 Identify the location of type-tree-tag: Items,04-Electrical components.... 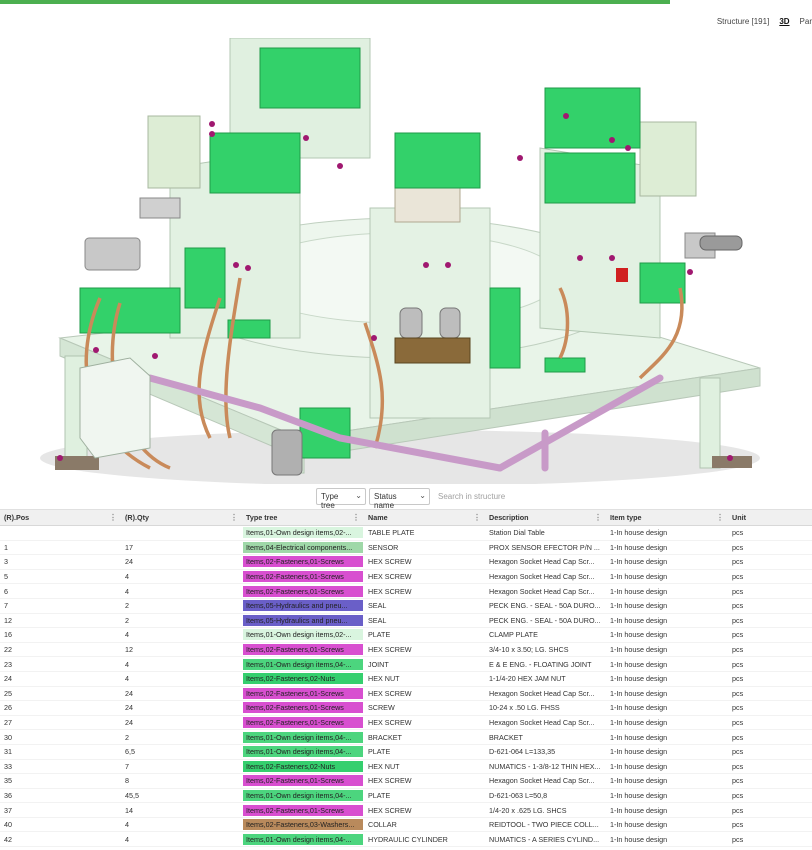
(303, 547).